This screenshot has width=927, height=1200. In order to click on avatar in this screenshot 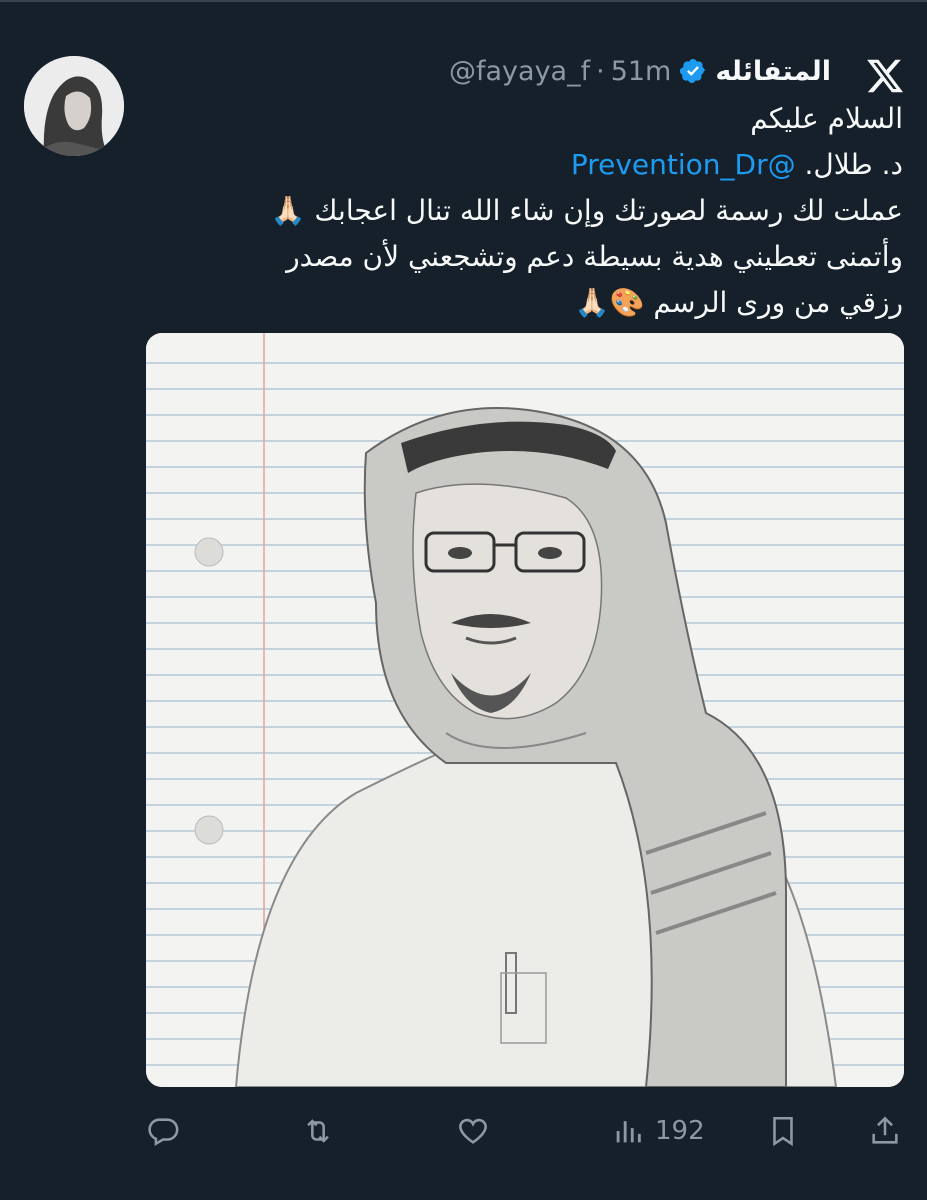, I will do `click(74, 106)`.